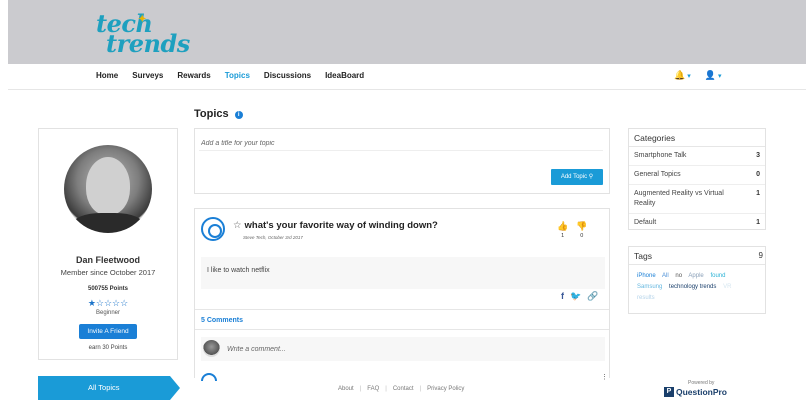 The height and width of the screenshot is (406, 806). What do you see at coordinates (692, 287) in the screenshot?
I see `tag-item: technology trends` at bounding box center [692, 287].